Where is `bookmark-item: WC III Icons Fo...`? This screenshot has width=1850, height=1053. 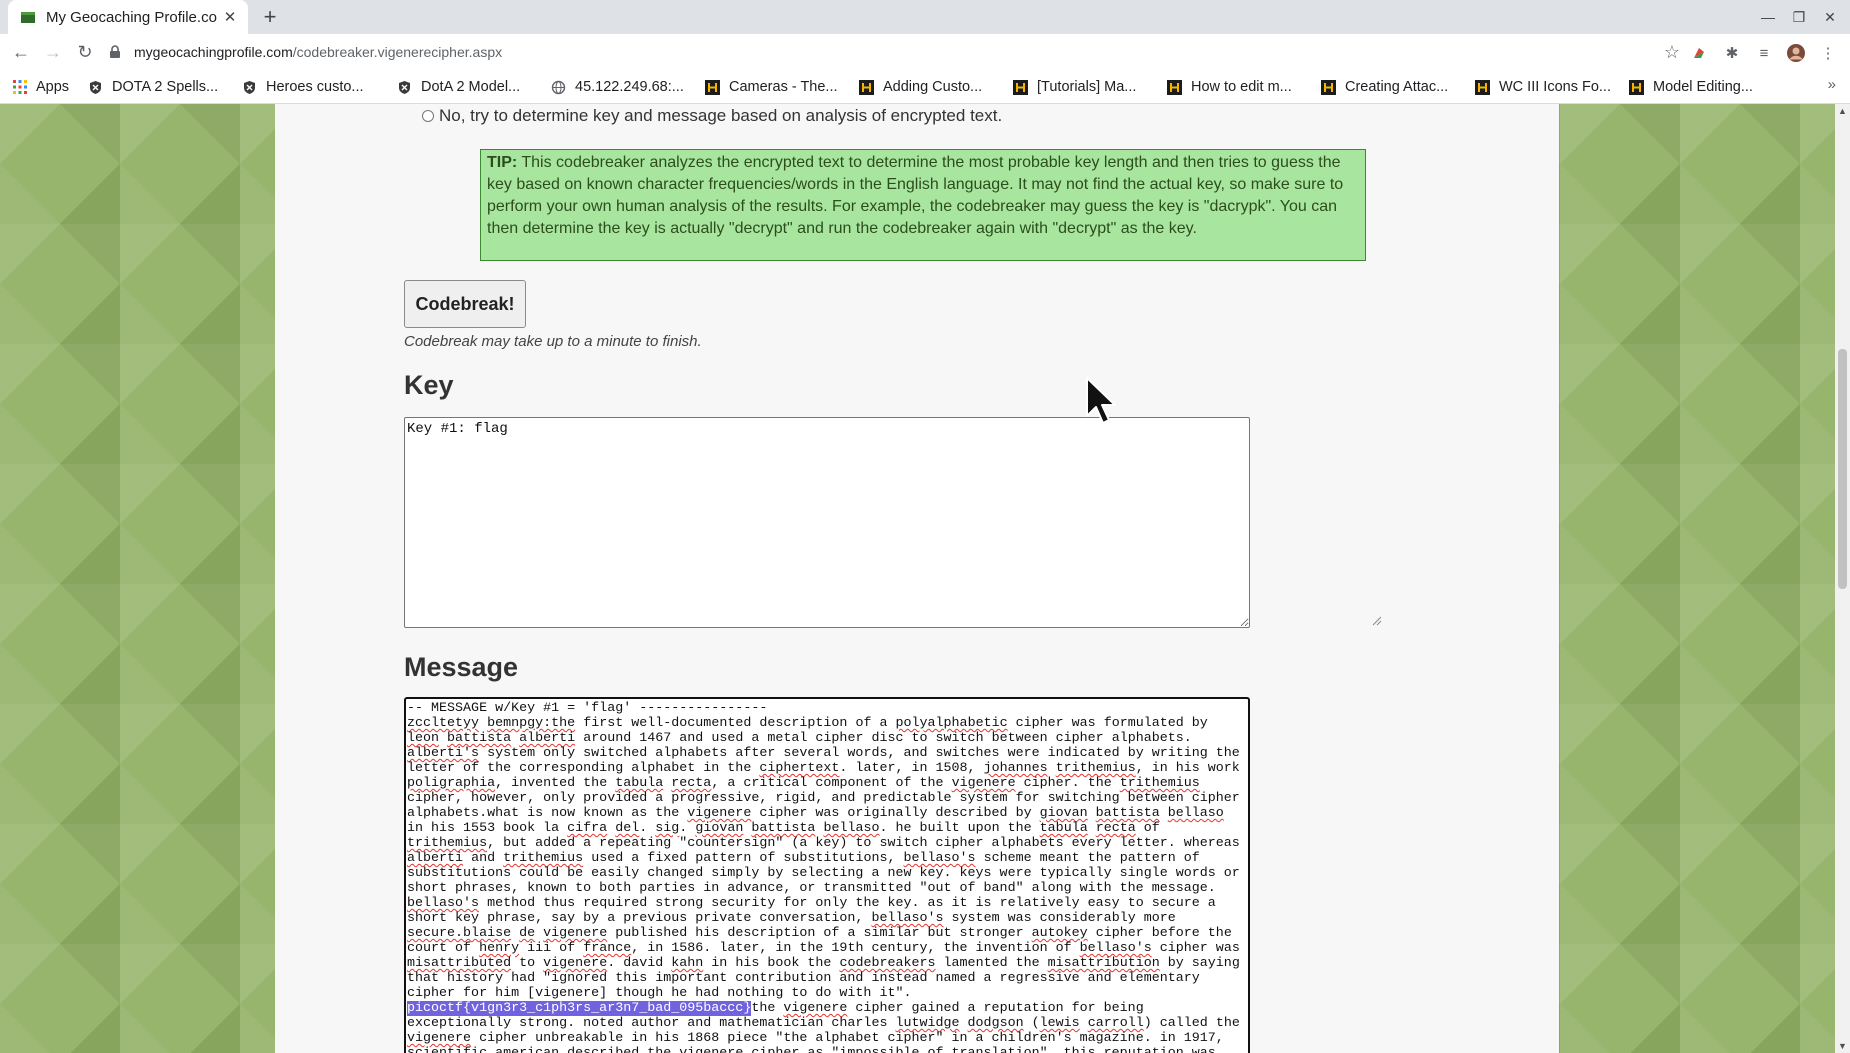 bookmark-item: WC III Icons Fo... is located at coordinates (1543, 87).